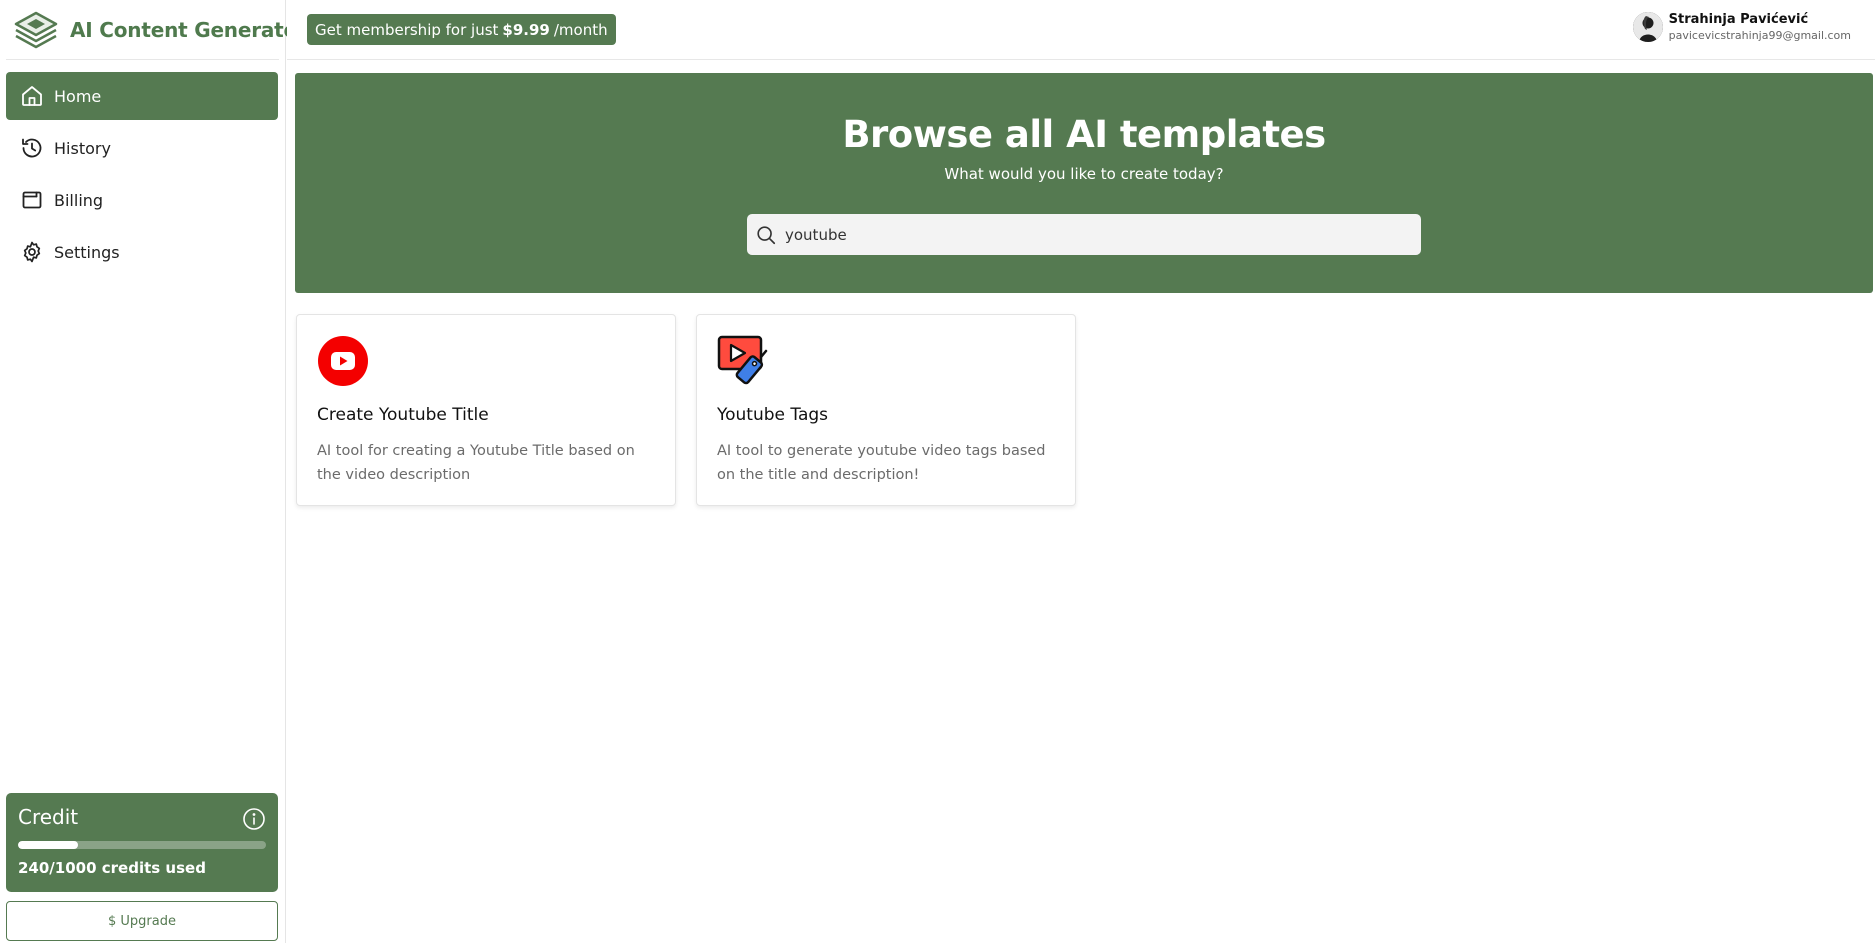  What do you see at coordinates (78, 96) in the screenshot?
I see `sidebar-item-label: Home` at bounding box center [78, 96].